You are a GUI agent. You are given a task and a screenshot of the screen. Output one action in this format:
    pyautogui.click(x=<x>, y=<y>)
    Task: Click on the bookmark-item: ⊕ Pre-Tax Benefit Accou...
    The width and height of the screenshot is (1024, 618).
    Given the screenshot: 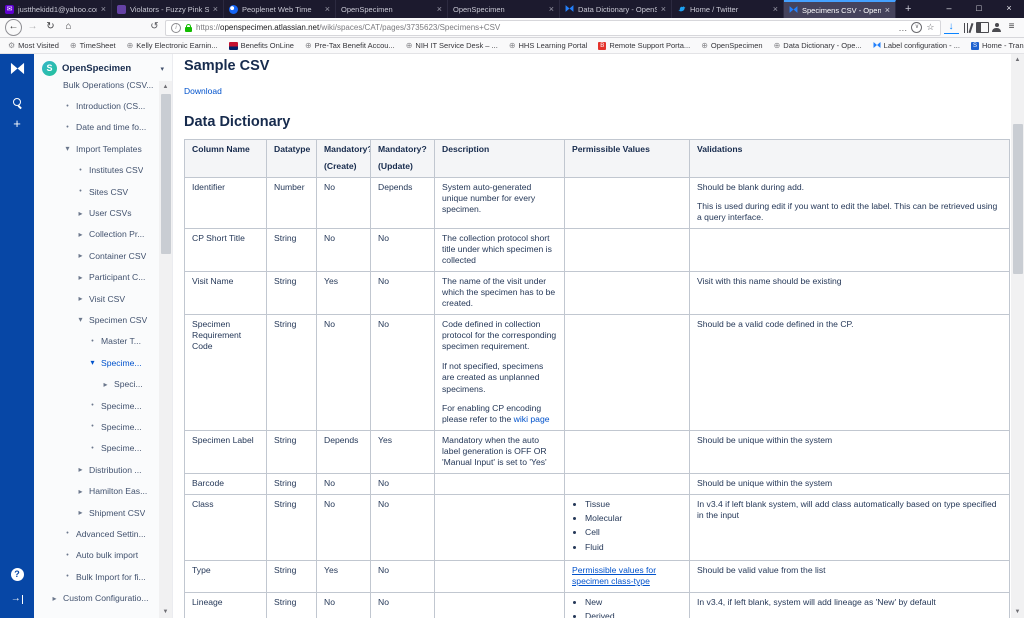 What is the action you would take?
    pyautogui.click(x=350, y=45)
    